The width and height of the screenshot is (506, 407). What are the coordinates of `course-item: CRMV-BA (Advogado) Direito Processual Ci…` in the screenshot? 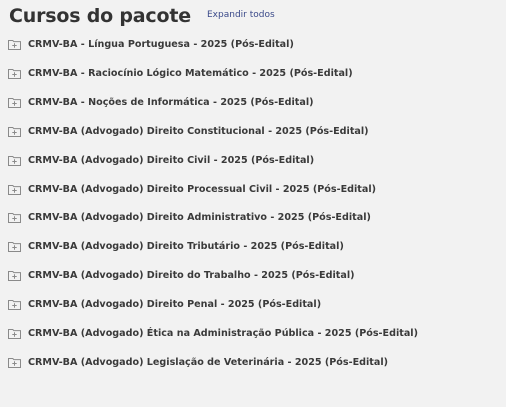 It's located at (192, 189).